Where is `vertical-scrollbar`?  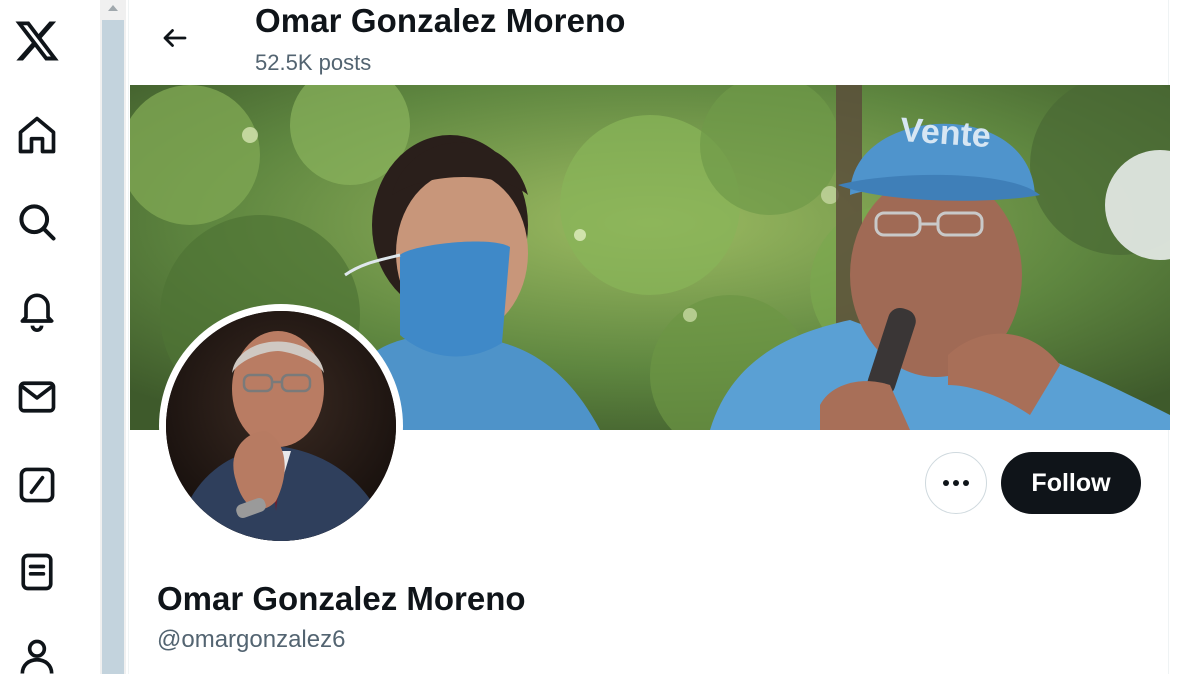
vertical-scrollbar is located at coordinates (113, 337).